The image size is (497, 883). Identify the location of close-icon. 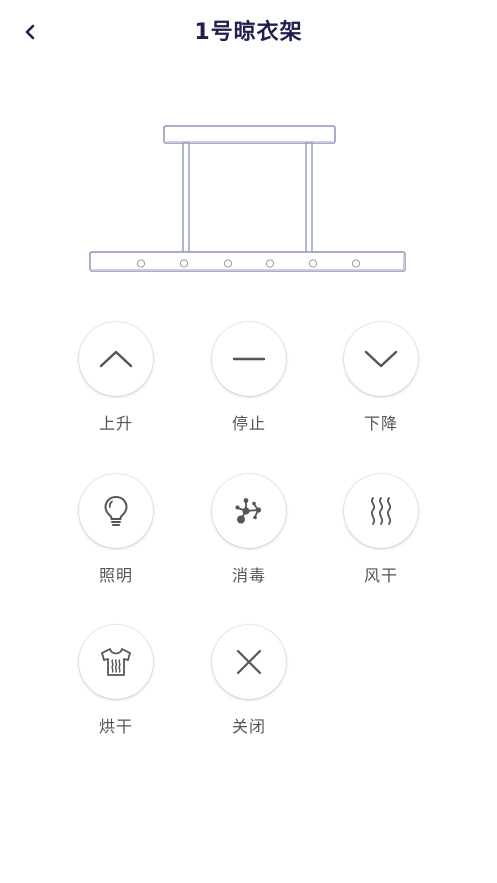
(249, 662).